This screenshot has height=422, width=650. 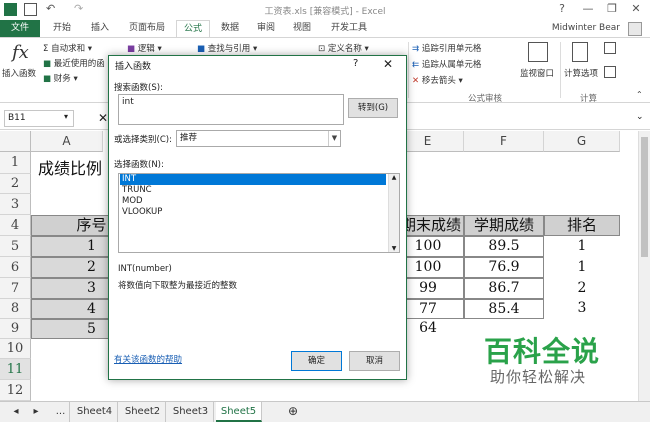 What do you see at coordinates (293, 412) in the screenshot?
I see `add-sheet-icon: ⊕` at bounding box center [293, 412].